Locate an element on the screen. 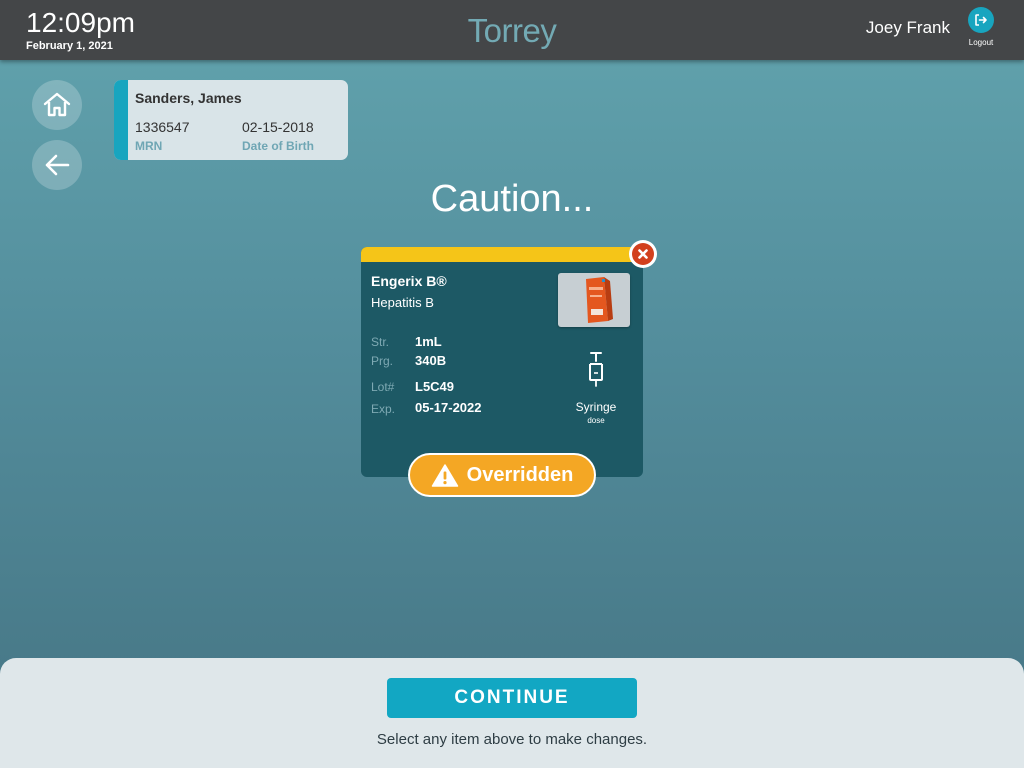  vaccine-description: Hepatitis B is located at coordinates (402, 302).